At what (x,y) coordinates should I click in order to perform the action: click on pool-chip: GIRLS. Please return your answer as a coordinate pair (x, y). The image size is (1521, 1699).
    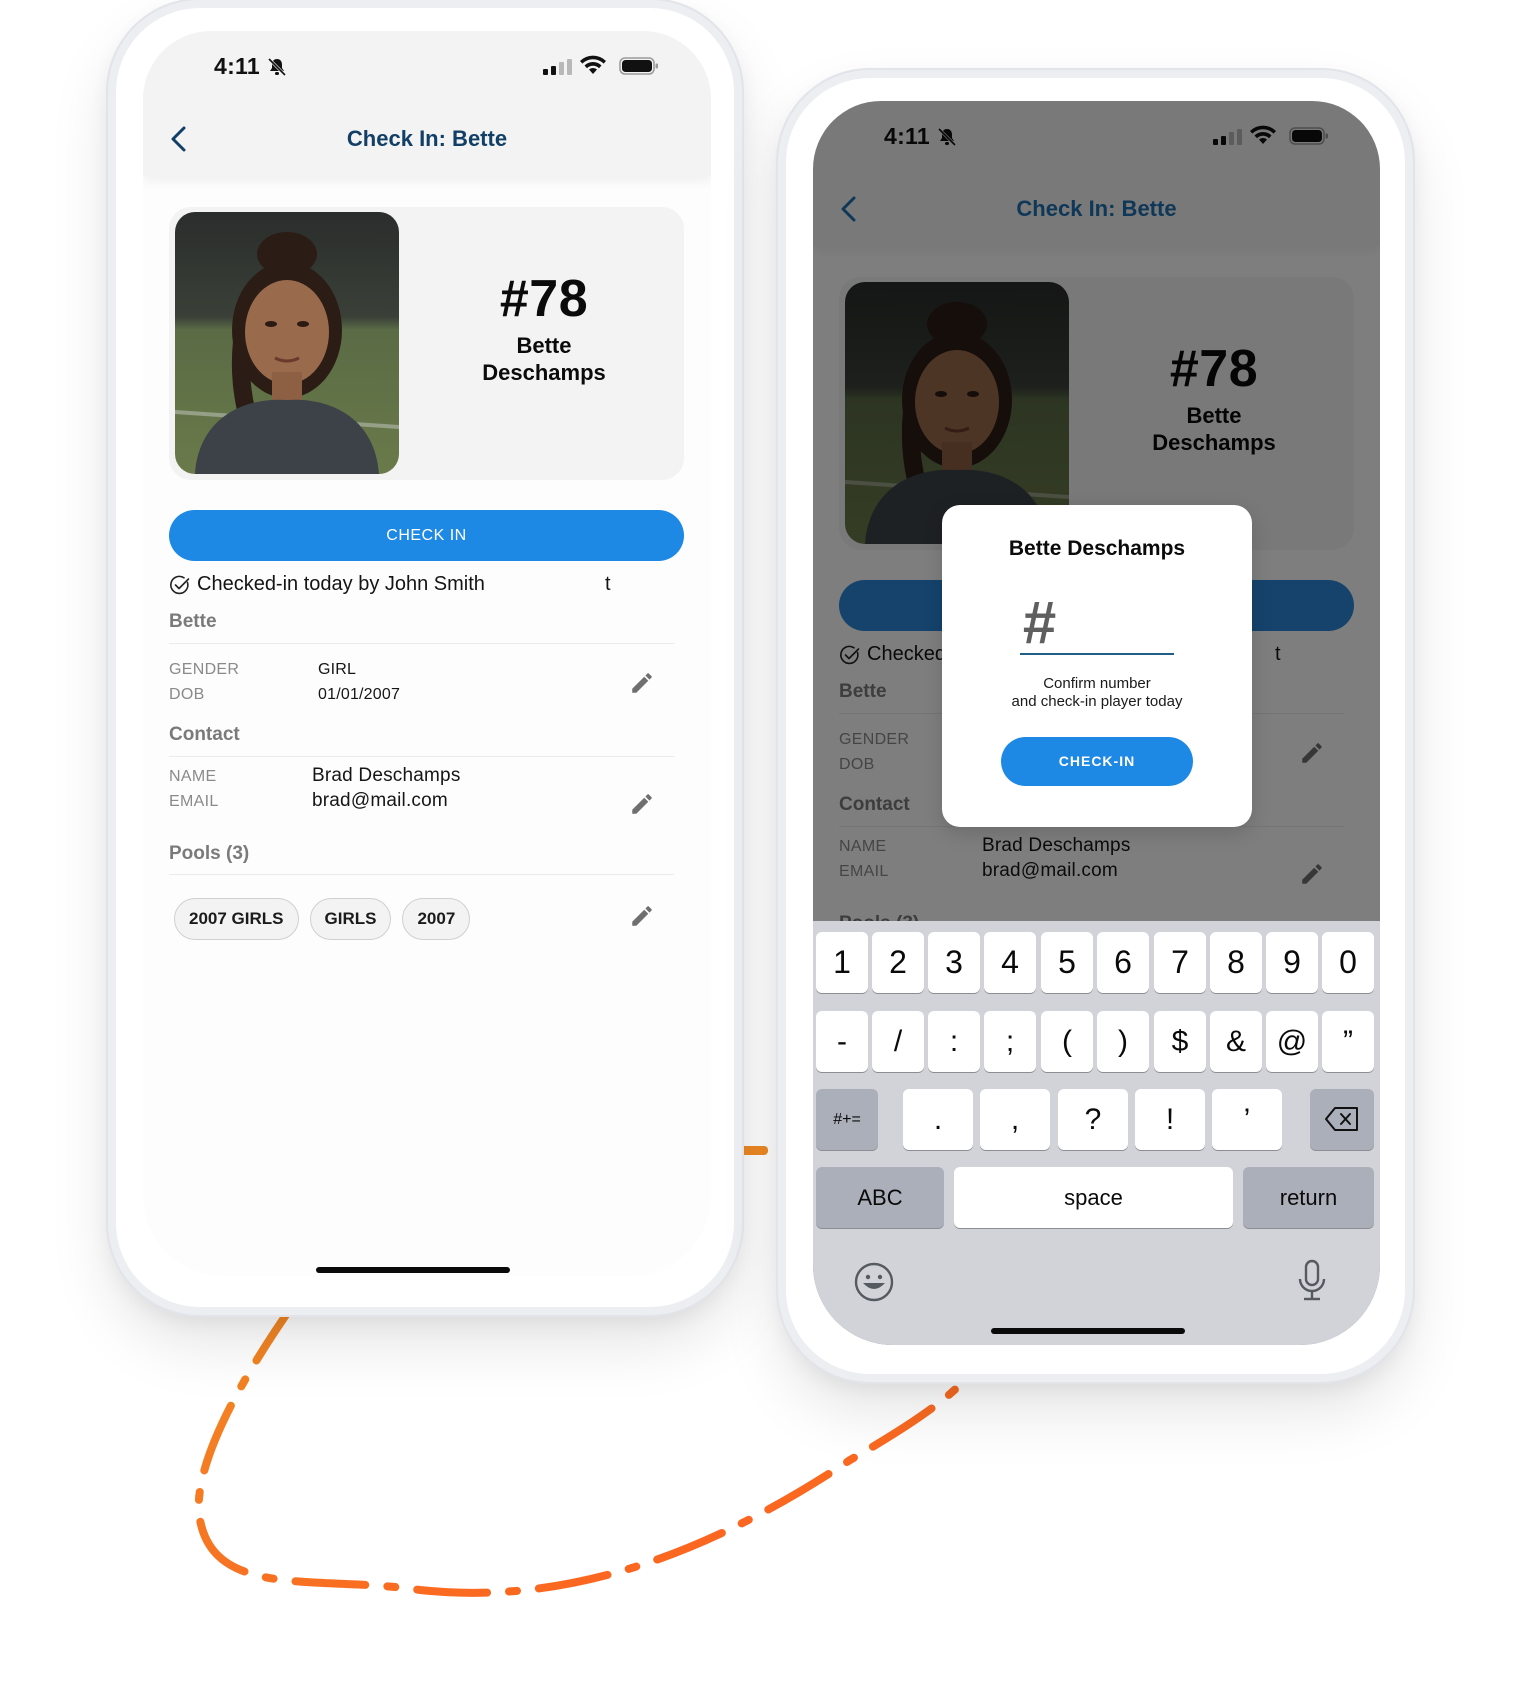
    Looking at the image, I should click on (350, 919).